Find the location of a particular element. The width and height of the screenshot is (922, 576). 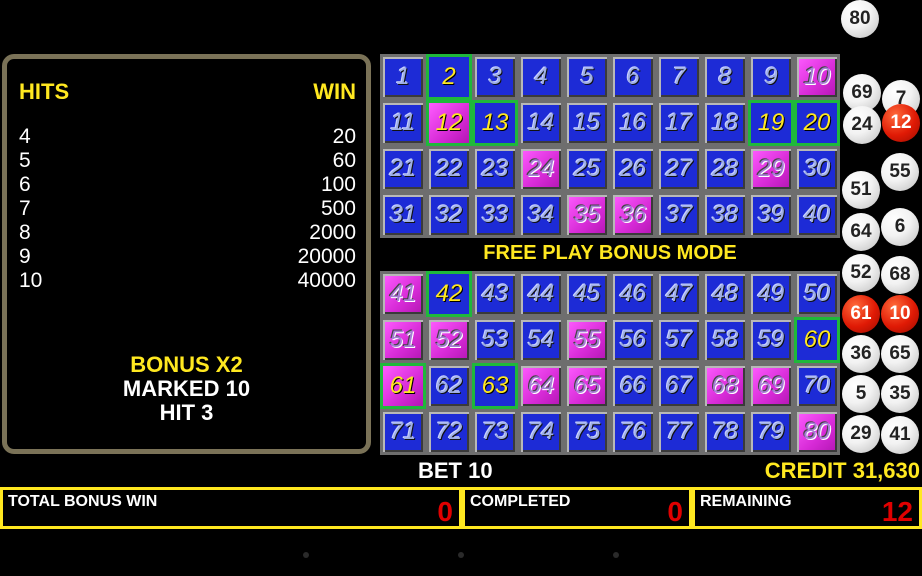

completed-box: COMPLETED 0 is located at coordinates (577, 508).